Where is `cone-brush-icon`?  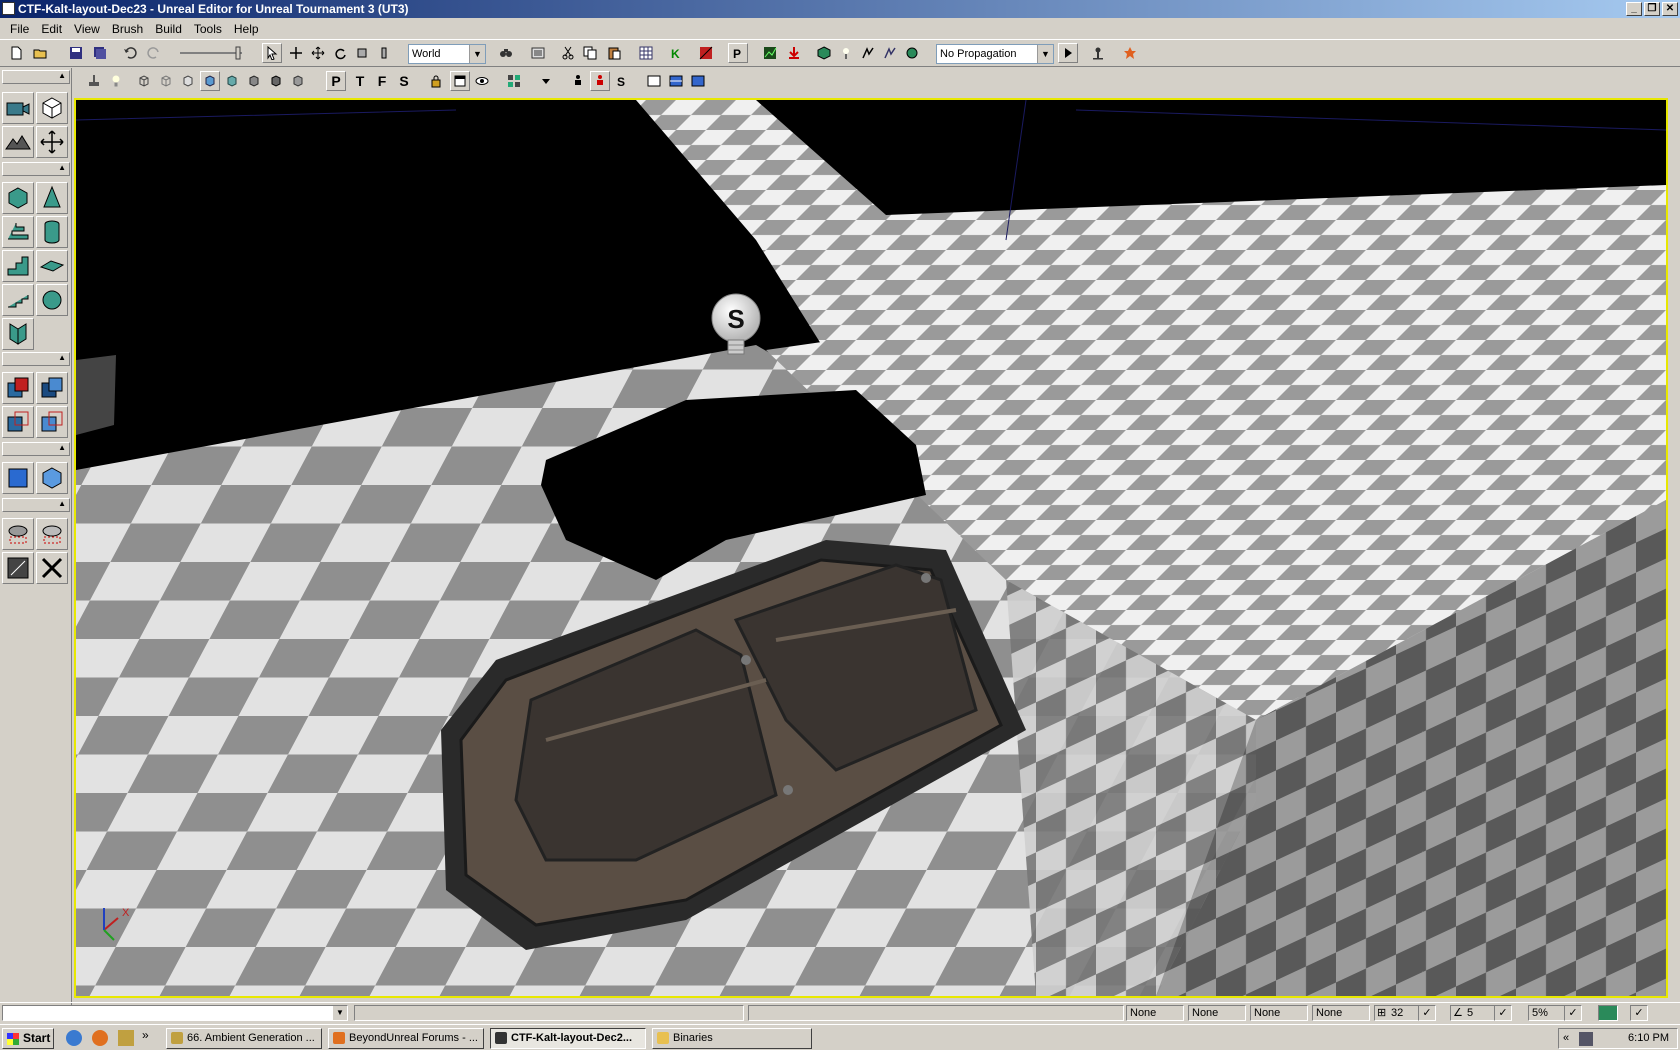 cone-brush-icon is located at coordinates (52, 198).